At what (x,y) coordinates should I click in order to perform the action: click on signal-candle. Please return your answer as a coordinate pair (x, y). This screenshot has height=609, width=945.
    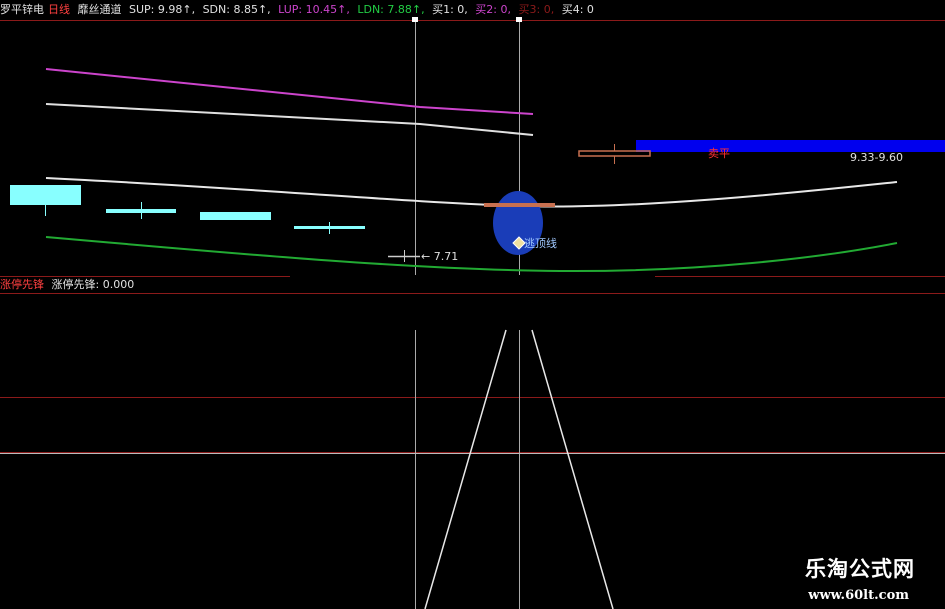
    Looking at the image, I should click on (519, 205).